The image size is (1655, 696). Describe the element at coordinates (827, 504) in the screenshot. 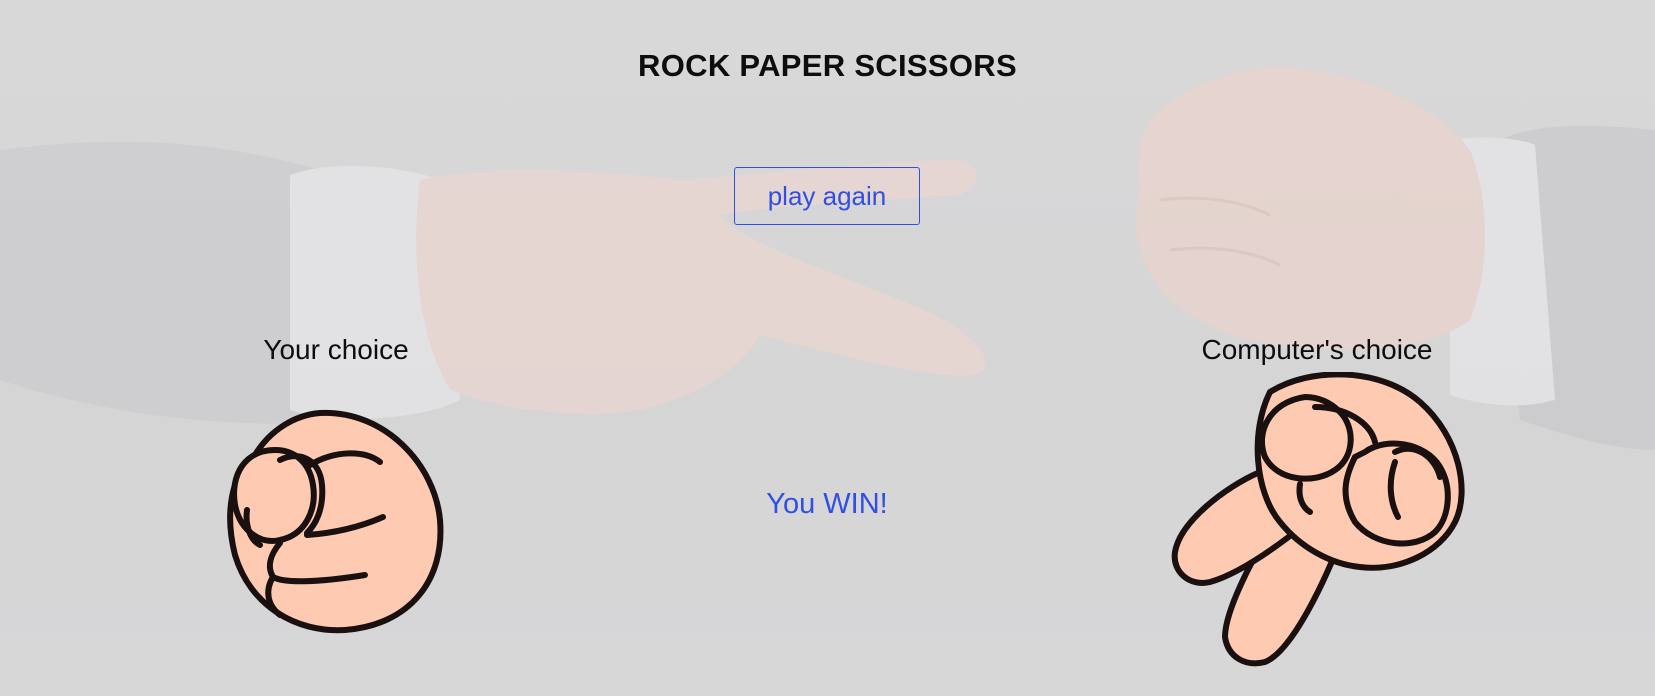

I see `result-text: You WIN!` at that location.